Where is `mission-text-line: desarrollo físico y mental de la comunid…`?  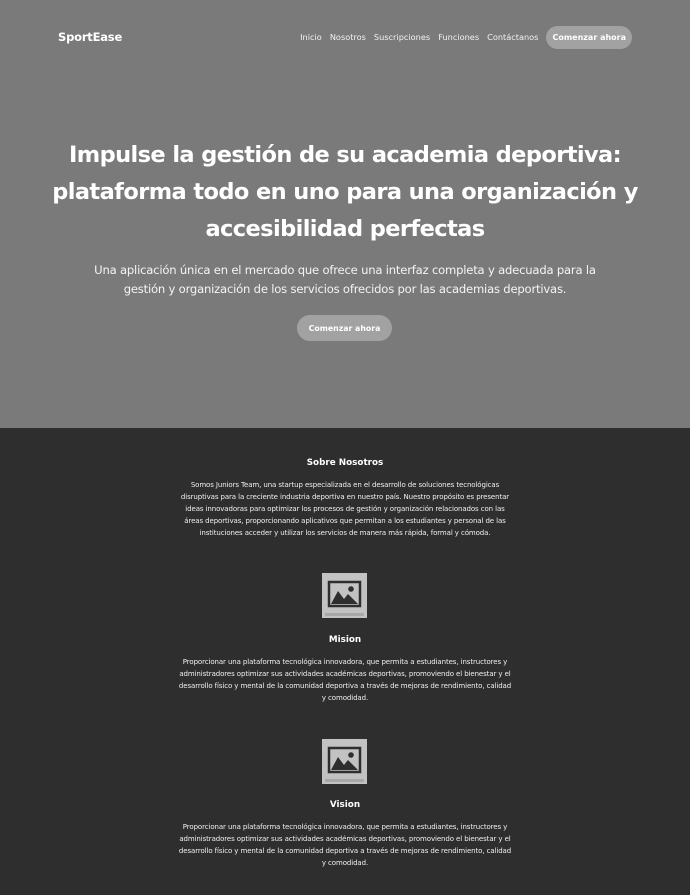 mission-text-line: desarrollo físico y mental de la comunid… is located at coordinates (345, 686).